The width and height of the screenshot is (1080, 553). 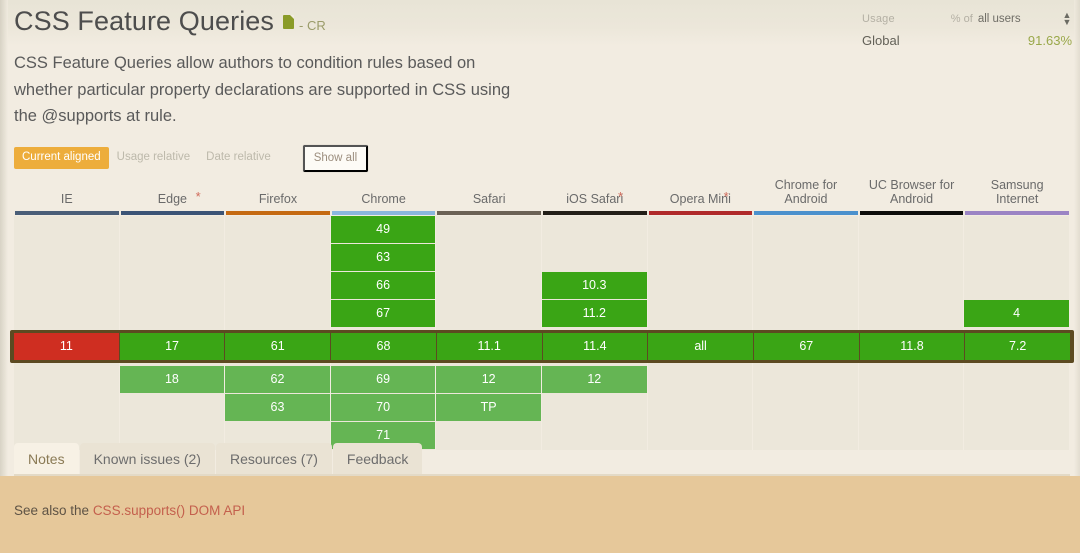 I want to click on note-prefix: See also the, so click(x=53, y=510).